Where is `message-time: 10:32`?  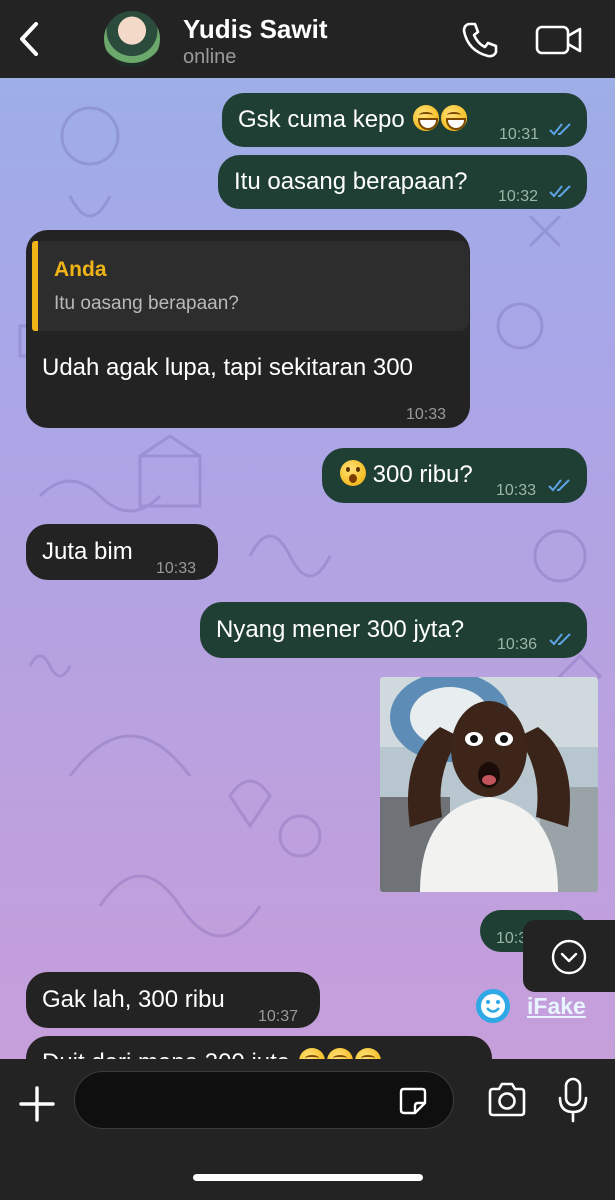 message-time: 10:32 is located at coordinates (518, 196).